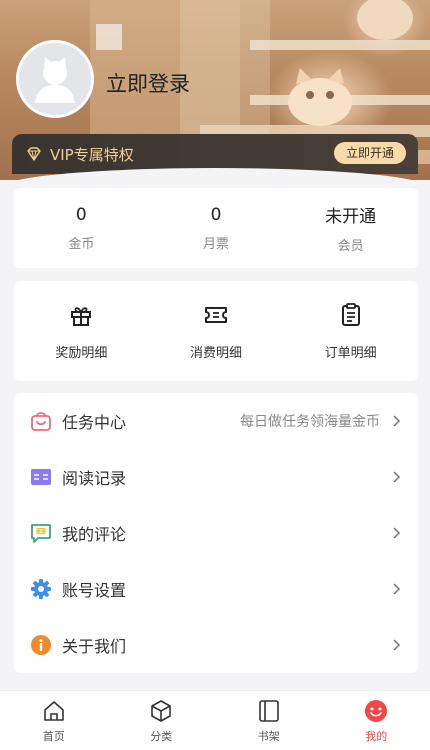 The height and width of the screenshot is (750, 430). I want to click on stat-label: 金币, so click(81, 244).